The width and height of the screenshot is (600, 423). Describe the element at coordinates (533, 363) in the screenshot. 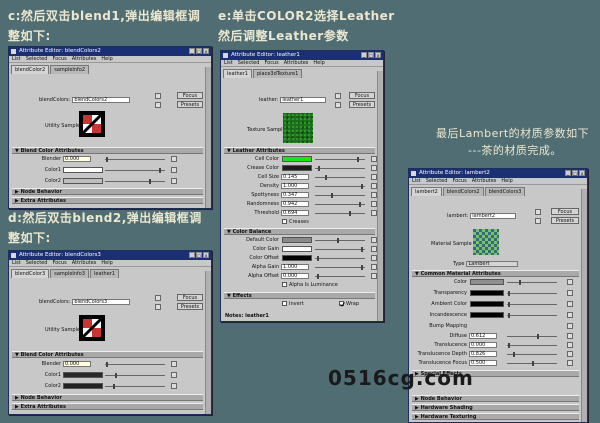

I see `translucence-focus-slider-knob` at that location.